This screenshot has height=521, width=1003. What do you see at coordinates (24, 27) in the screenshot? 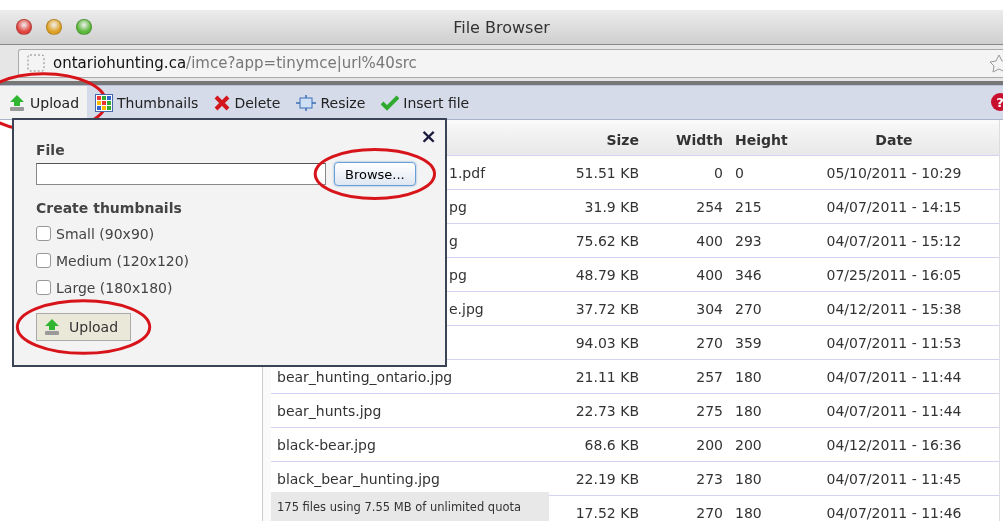
I see `close-window-button` at bounding box center [24, 27].